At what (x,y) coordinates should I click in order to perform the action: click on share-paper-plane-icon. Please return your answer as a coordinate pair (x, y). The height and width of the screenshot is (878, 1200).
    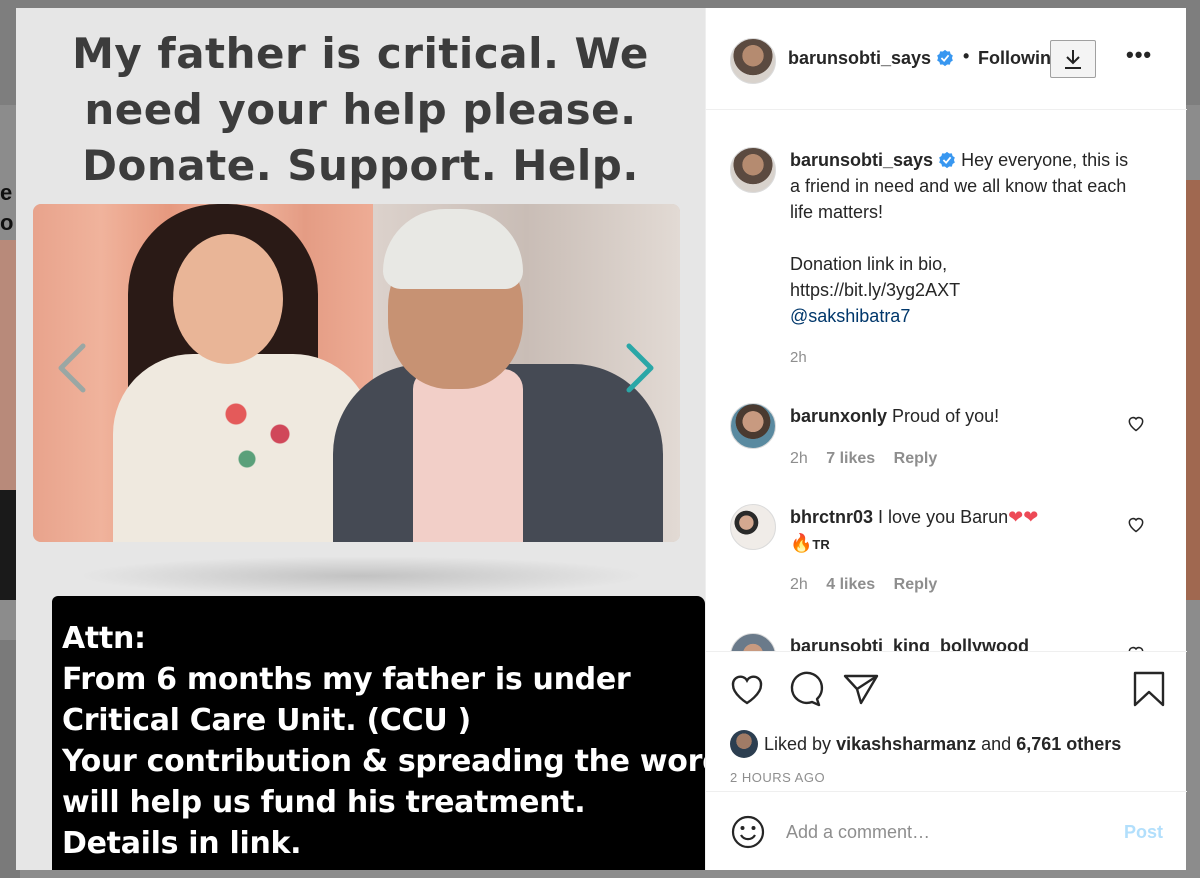
    Looking at the image, I should click on (861, 689).